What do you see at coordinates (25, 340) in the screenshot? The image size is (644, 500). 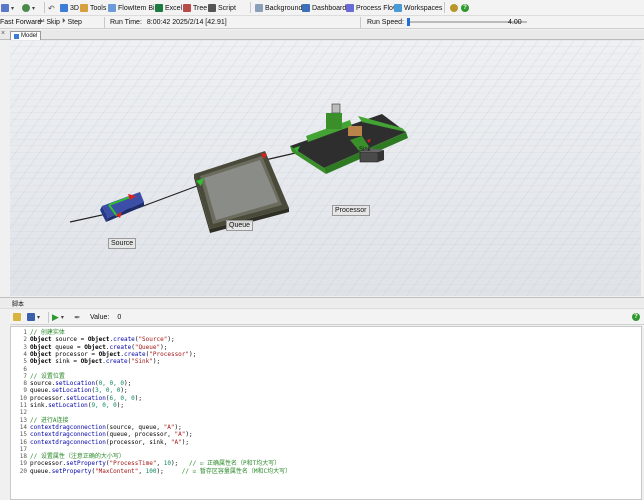 I see `line-number: 2` at bounding box center [25, 340].